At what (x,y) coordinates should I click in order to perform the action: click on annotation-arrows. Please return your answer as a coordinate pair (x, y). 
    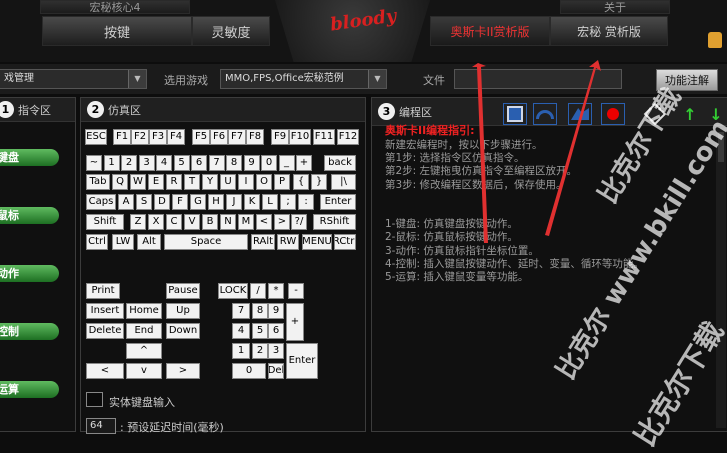
    Looking at the image, I should click on (536, 151).